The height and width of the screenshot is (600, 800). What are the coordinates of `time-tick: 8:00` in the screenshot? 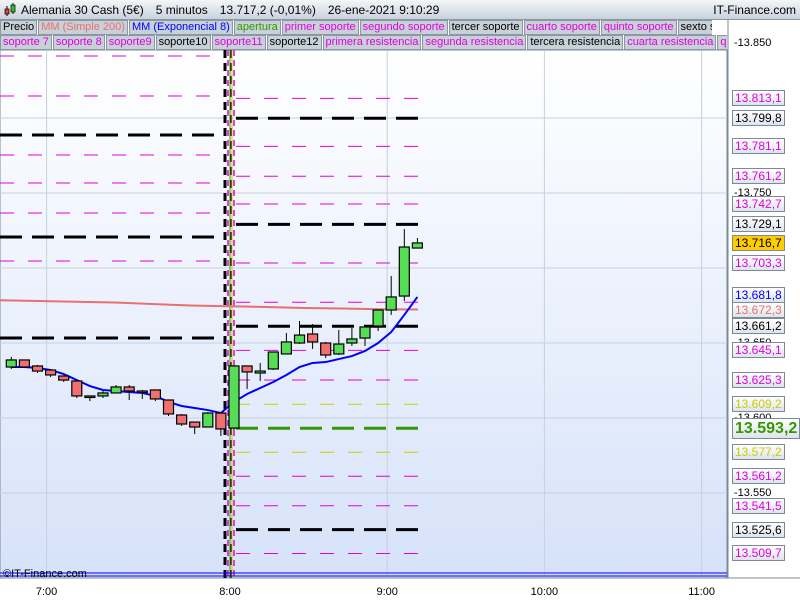 It's located at (230, 592).